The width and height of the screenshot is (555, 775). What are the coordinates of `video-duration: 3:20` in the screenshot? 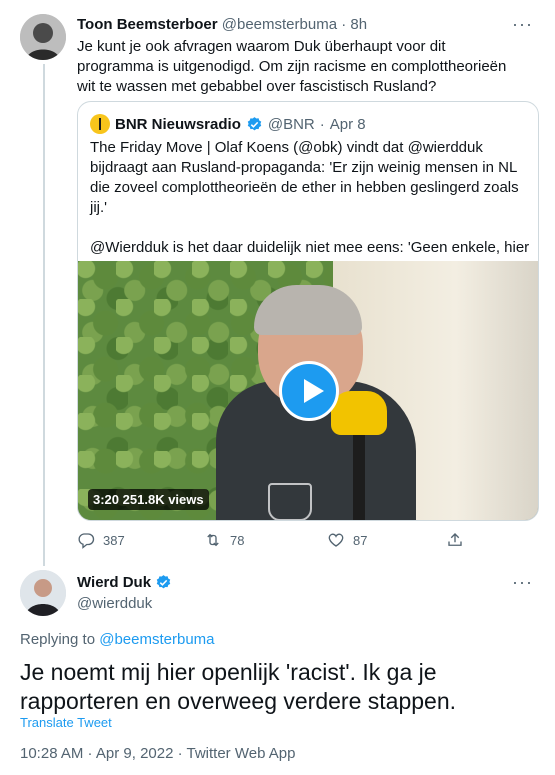 It's located at (106, 499).